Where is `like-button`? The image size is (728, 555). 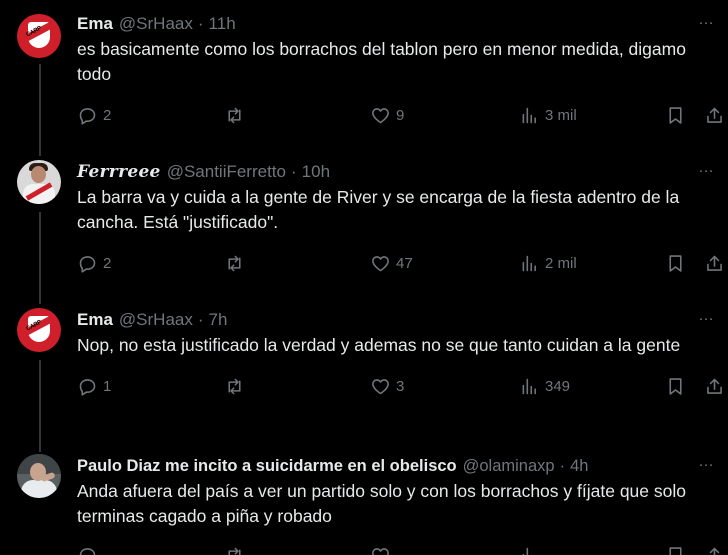
like-button is located at coordinates (380, 549).